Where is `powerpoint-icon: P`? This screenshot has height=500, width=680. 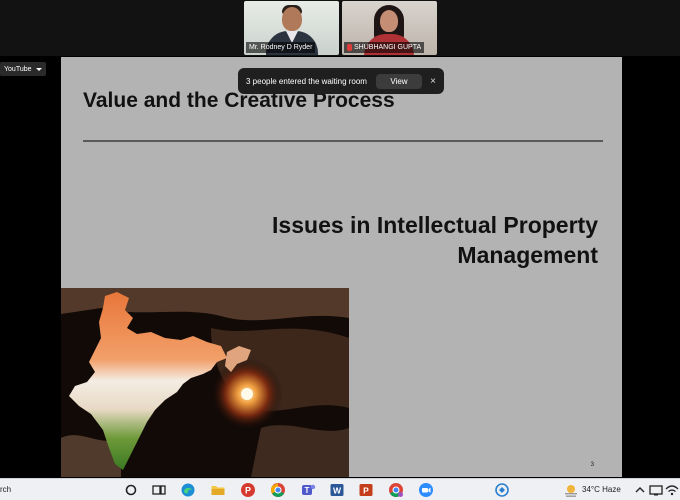 powerpoint-icon: P is located at coordinates (366, 490).